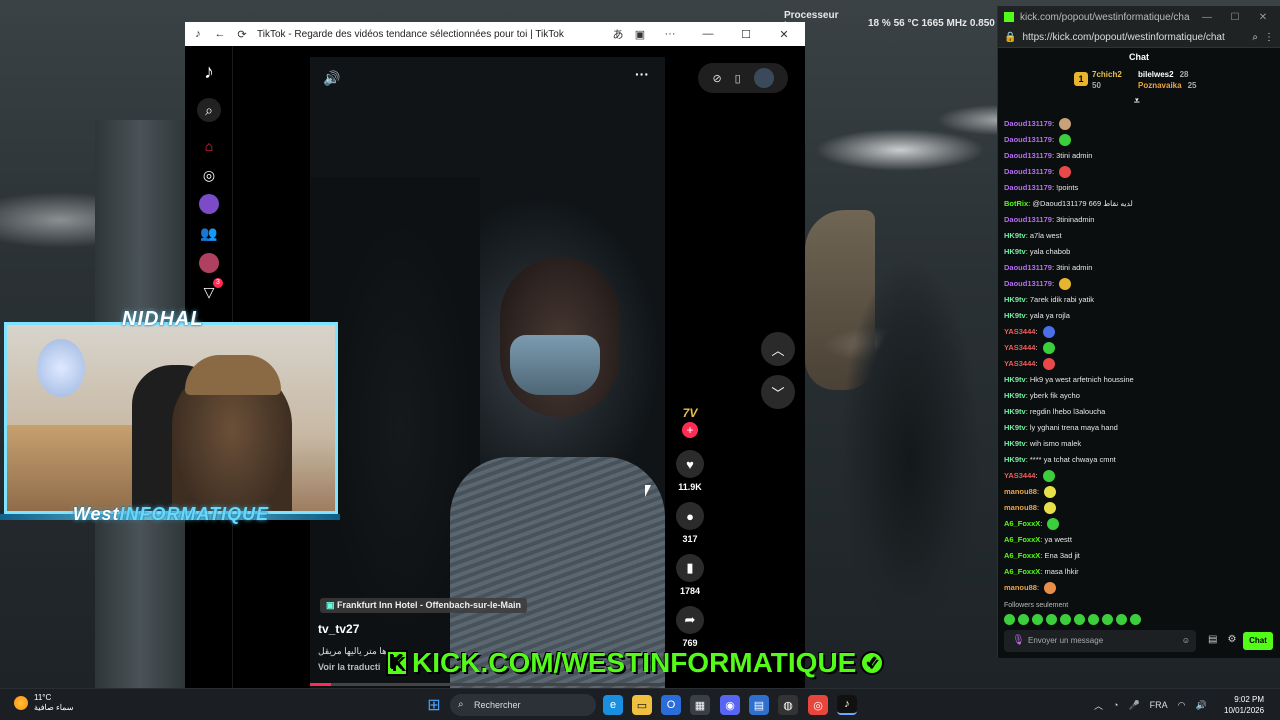  Describe the element at coordinates (1115, 705) in the screenshot. I see `network-icon: ◔` at that location.